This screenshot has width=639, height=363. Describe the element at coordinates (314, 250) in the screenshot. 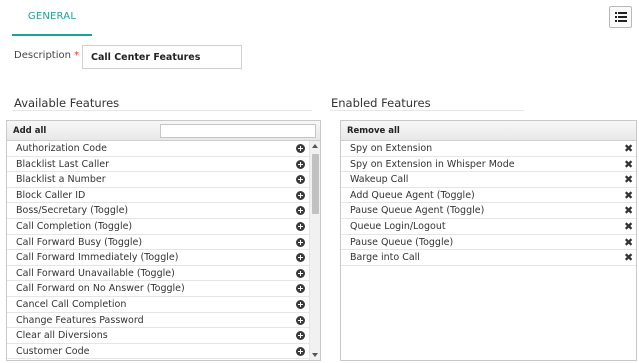

I see `available-scrollbar` at that location.